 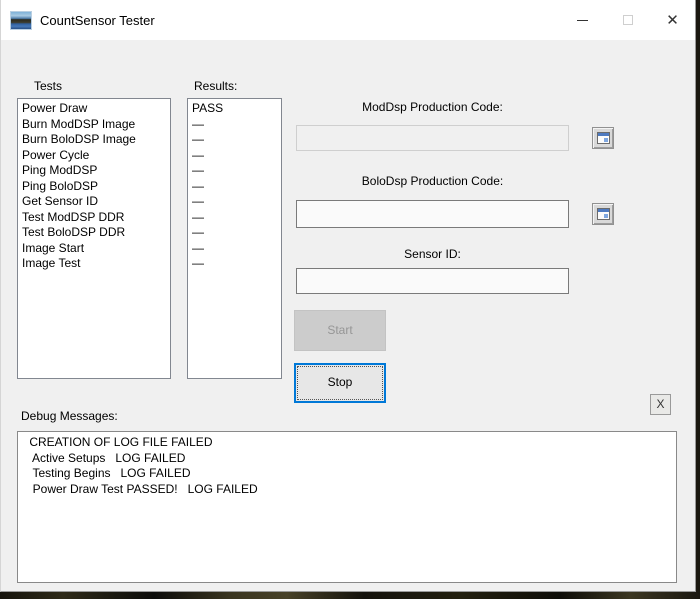 What do you see at coordinates (432, 254) in the screenshot?
I see `sensor-id-label: Sensor ID:` at bounding box center [432, 254].